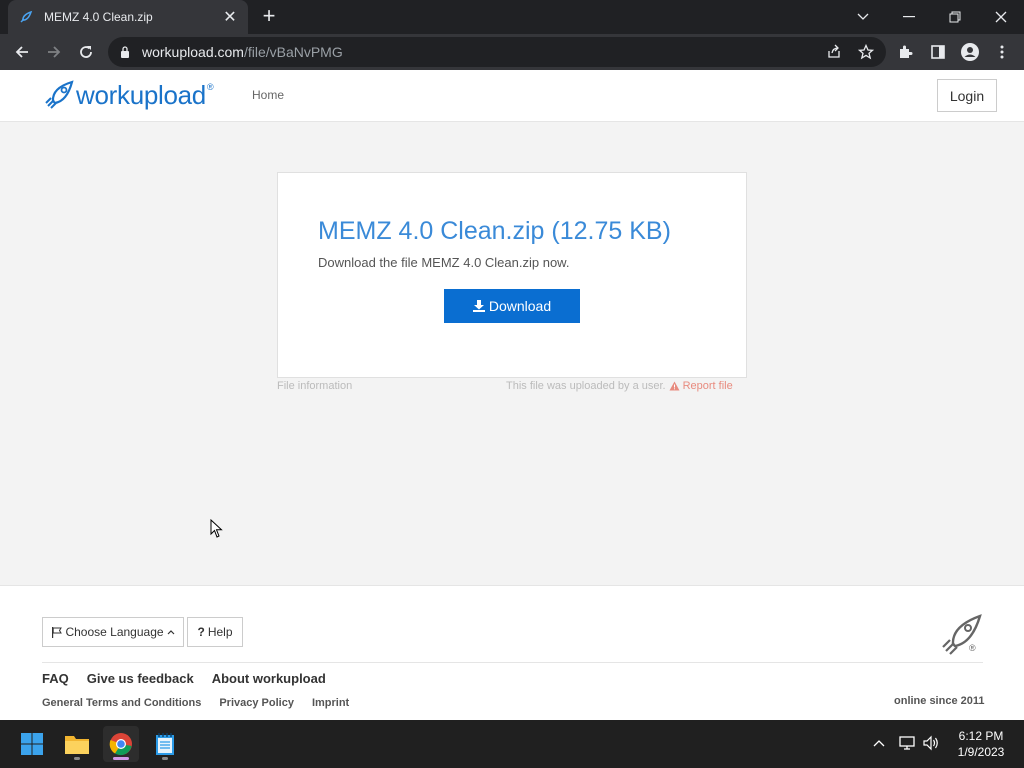  I want to click on rocket-logo-icon, so click(59, 94).